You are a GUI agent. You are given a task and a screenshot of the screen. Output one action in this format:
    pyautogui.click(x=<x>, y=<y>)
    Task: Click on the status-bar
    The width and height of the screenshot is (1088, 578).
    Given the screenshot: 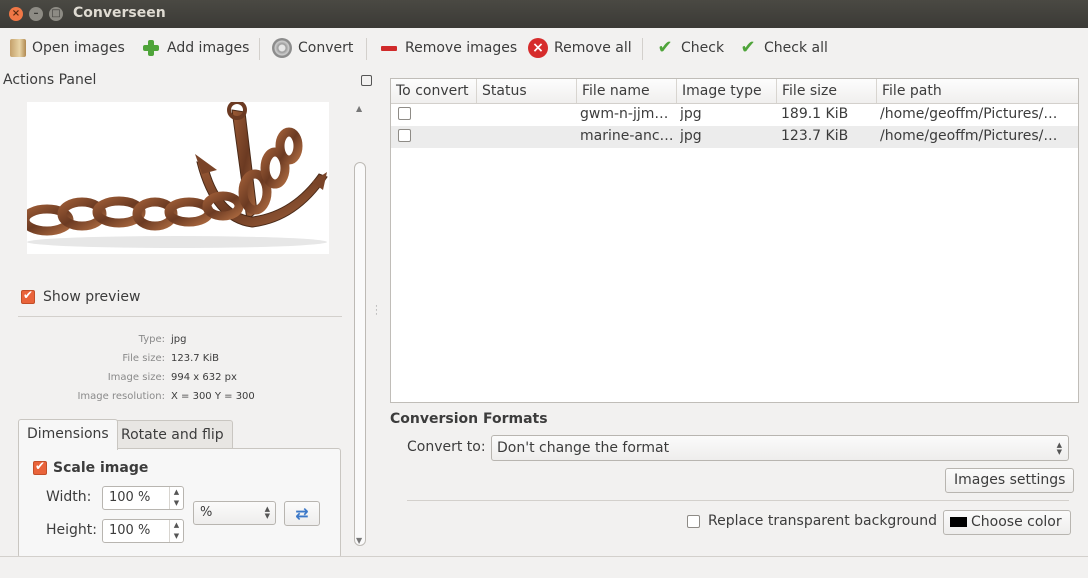 What is the action you would take?
    pyautogui.click(x=544, y=567)
    